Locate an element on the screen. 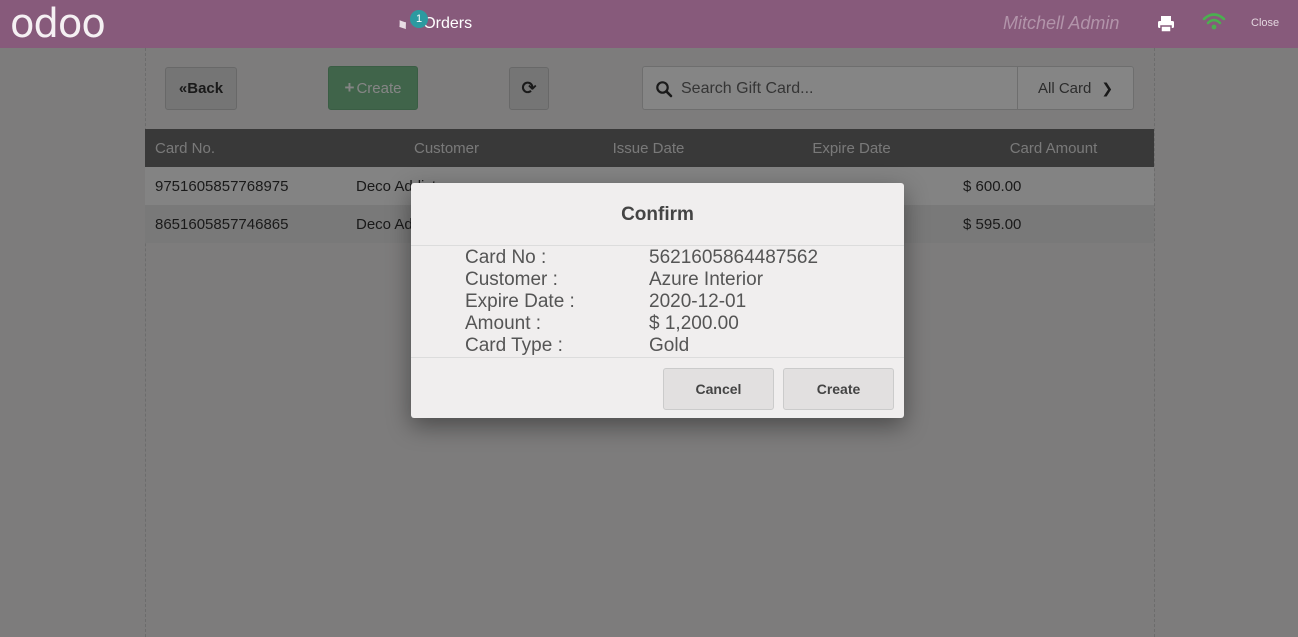 This screenshot has height=637, width=1298. detail-value: $ 1,200.00 is located at coordinates (694, 323).